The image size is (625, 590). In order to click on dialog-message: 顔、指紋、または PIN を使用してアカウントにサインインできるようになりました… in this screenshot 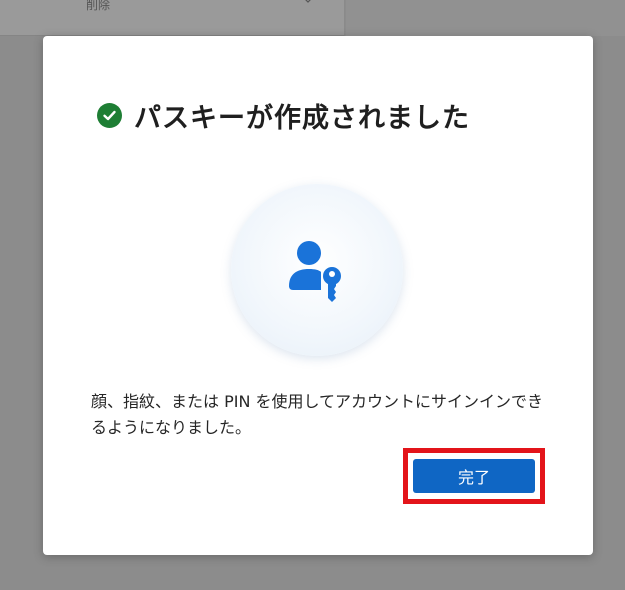, I will do `click(317, 414)`.